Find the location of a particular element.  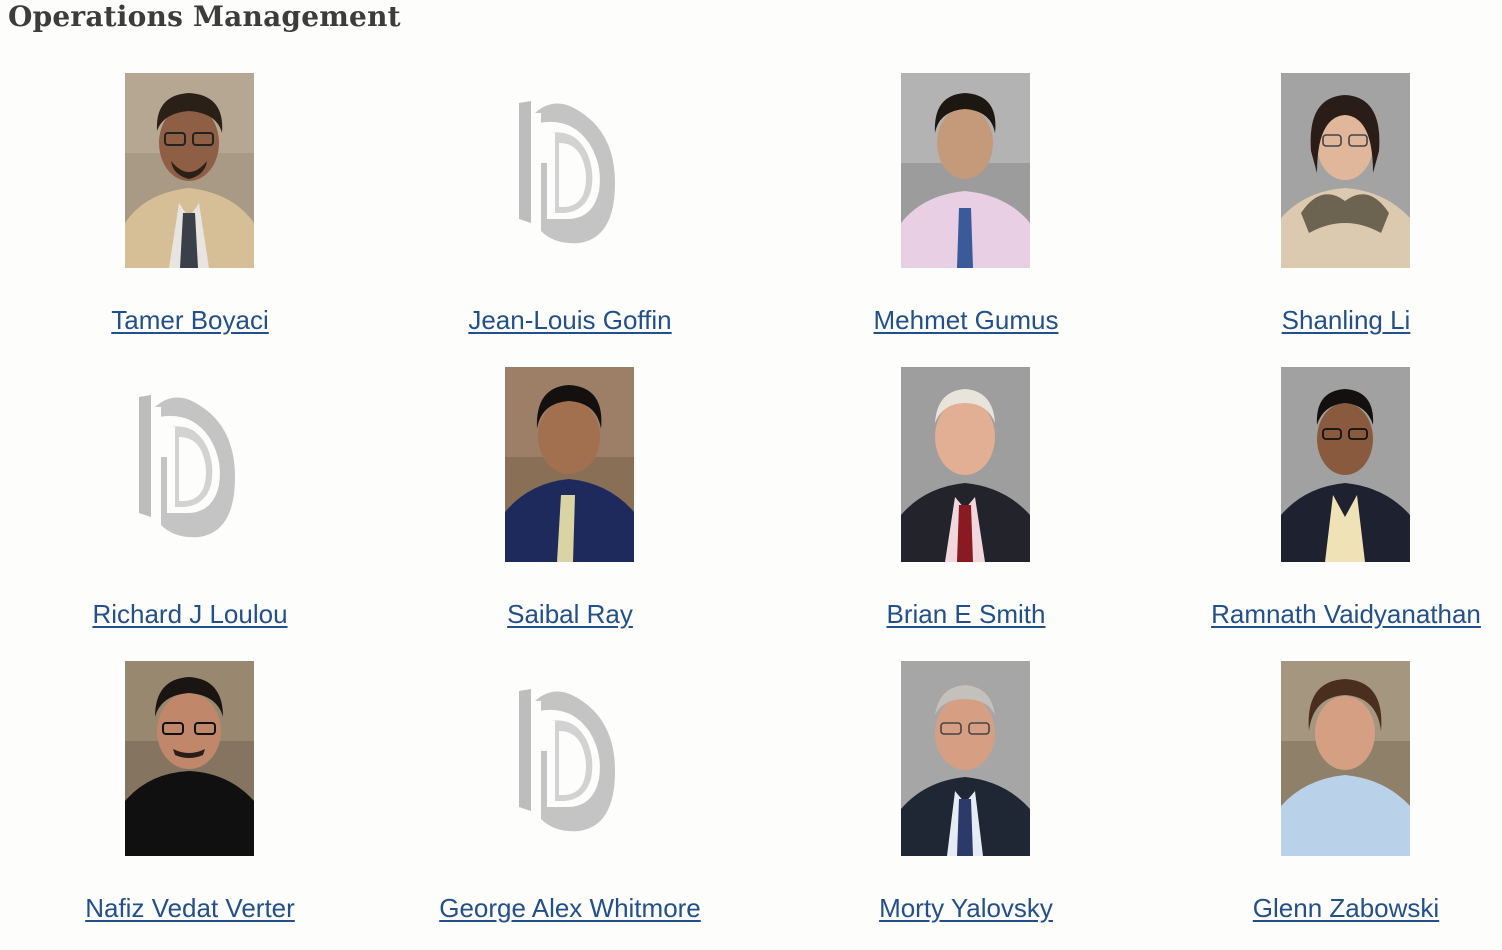

faculty-name-link: Jean-Louis Goffin is located at coordinates (570, 320).